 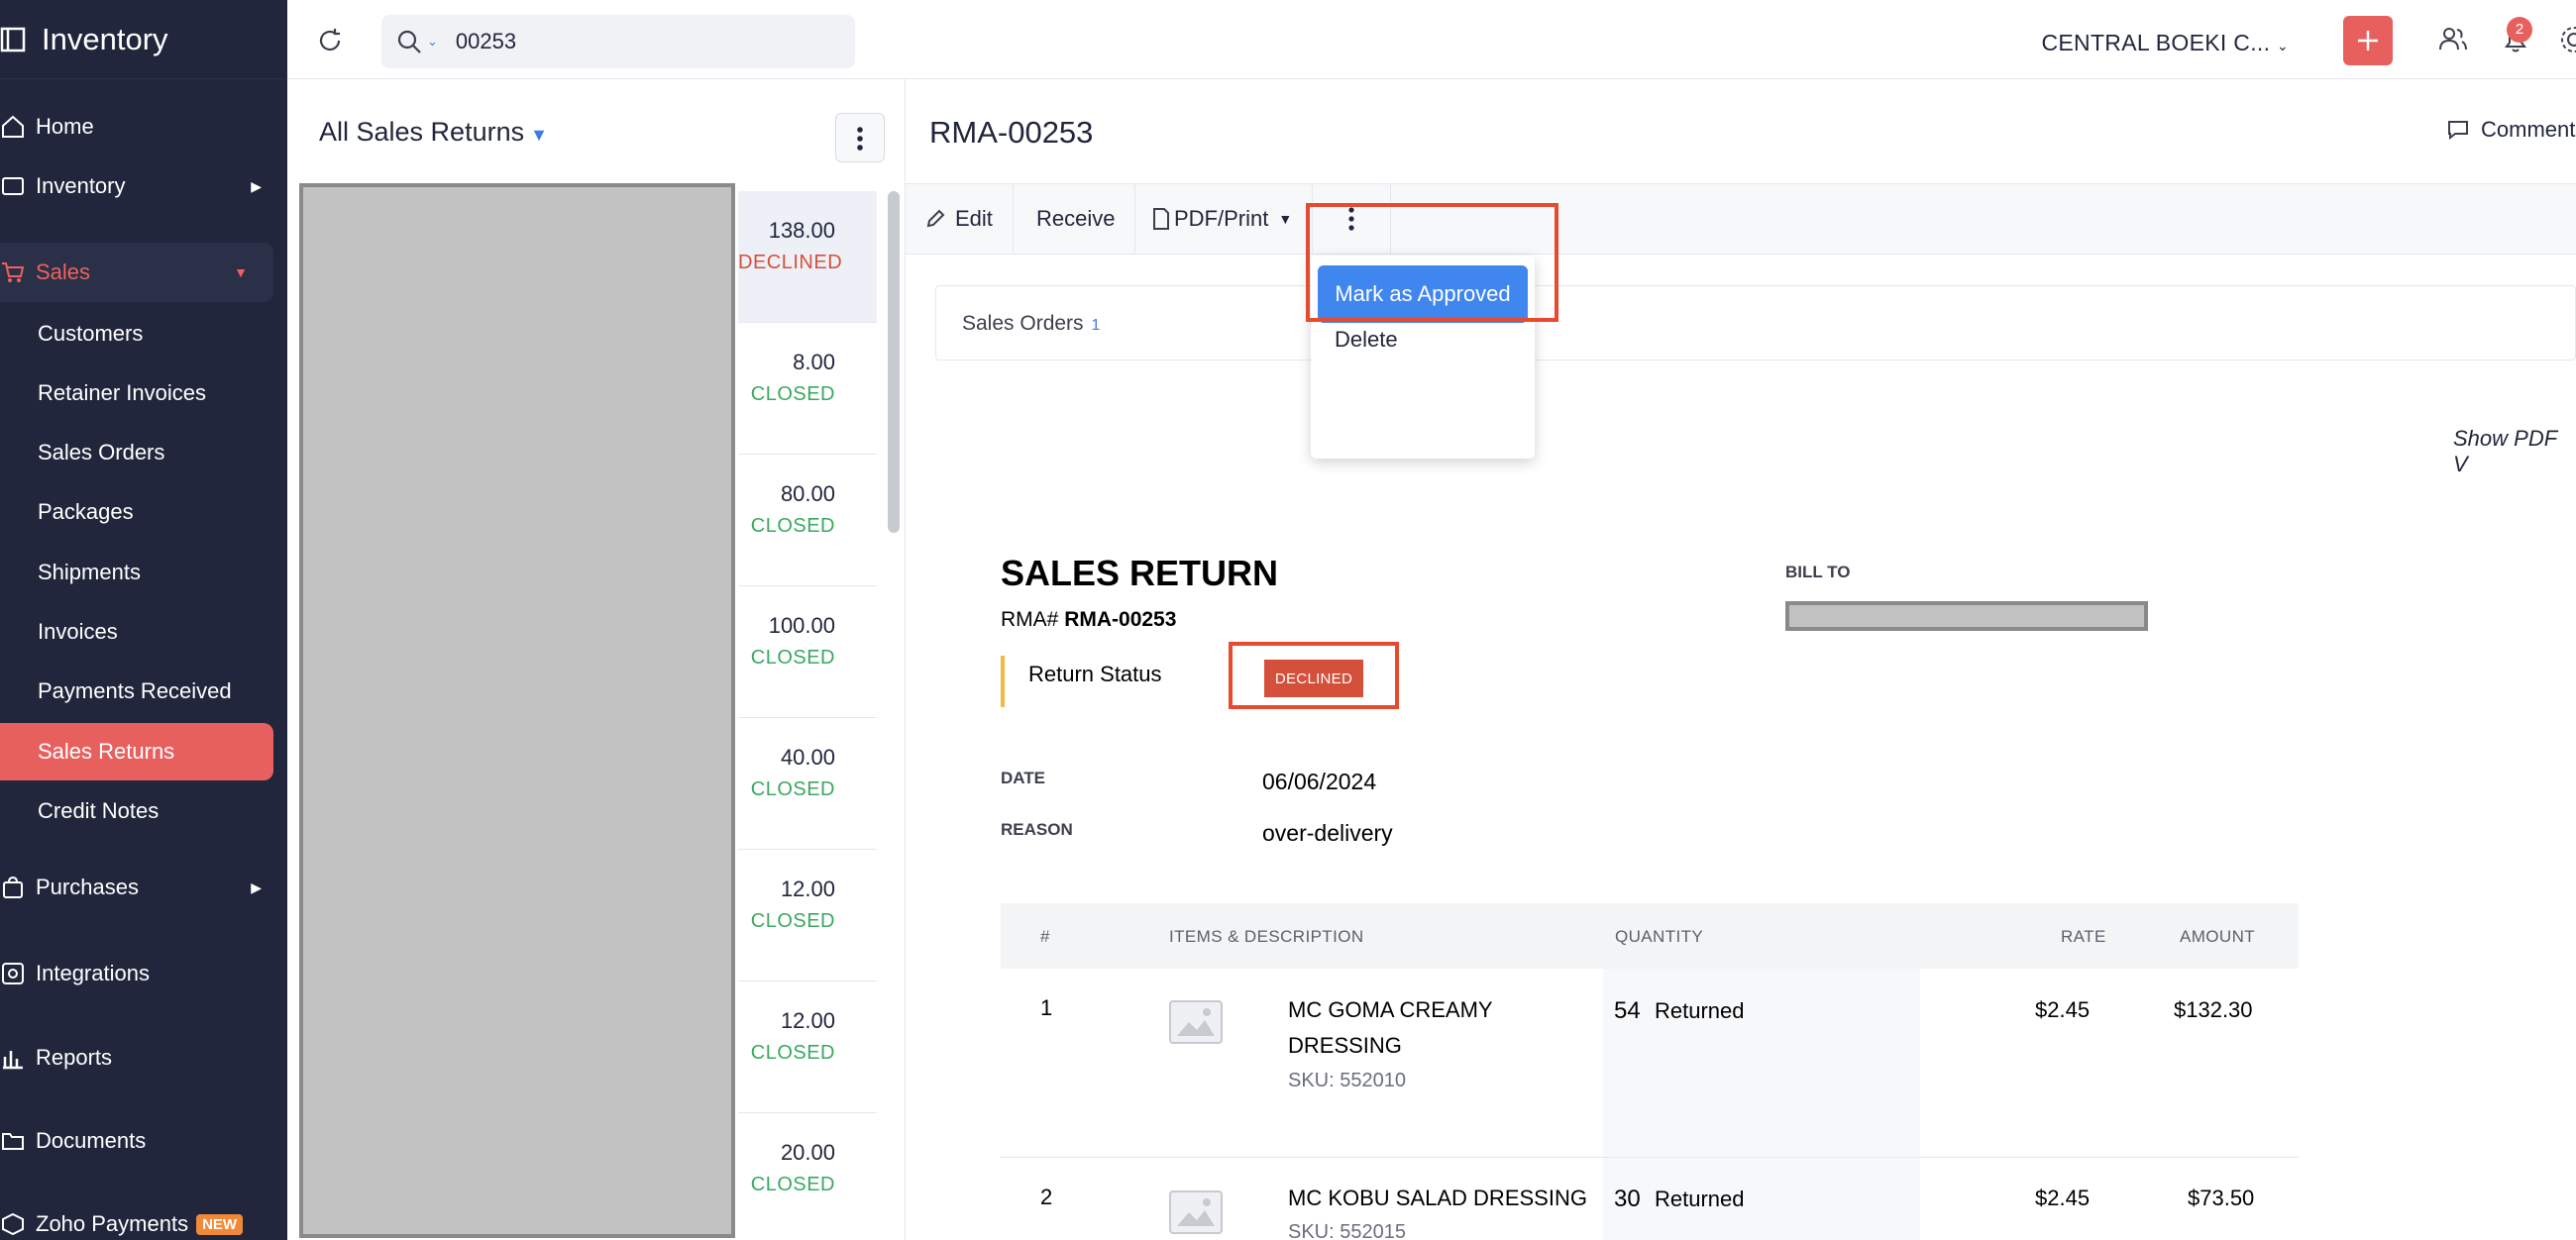 What do you see at coordinates (64, 271) in the screenshot?
I see `sidebar-item-label: Sales` at bounding box center [64, 271].